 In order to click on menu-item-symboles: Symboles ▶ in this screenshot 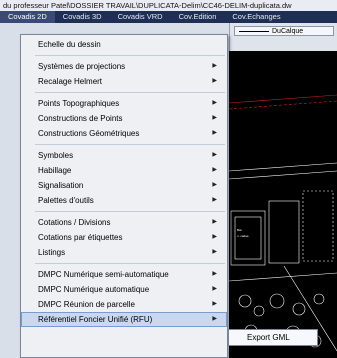, I will do `click(124, 155)`.